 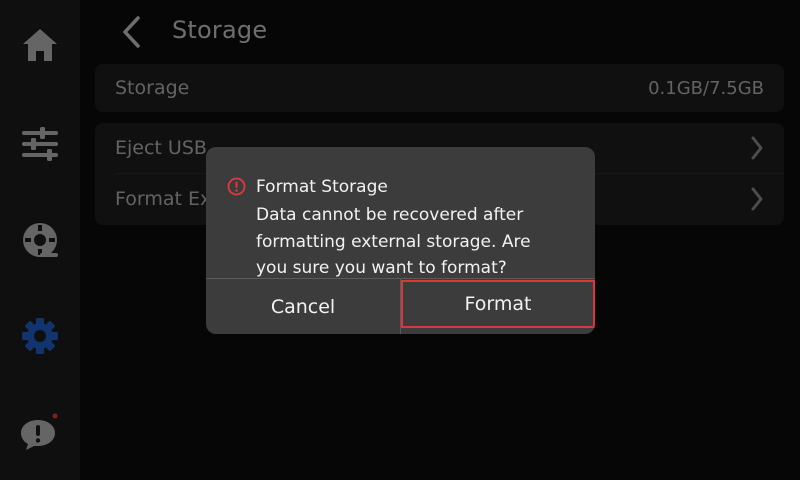 What do you see at coordinates (498, 304) in the screenshot?
I see `format-button: Format` at bounding box center [498, 304].